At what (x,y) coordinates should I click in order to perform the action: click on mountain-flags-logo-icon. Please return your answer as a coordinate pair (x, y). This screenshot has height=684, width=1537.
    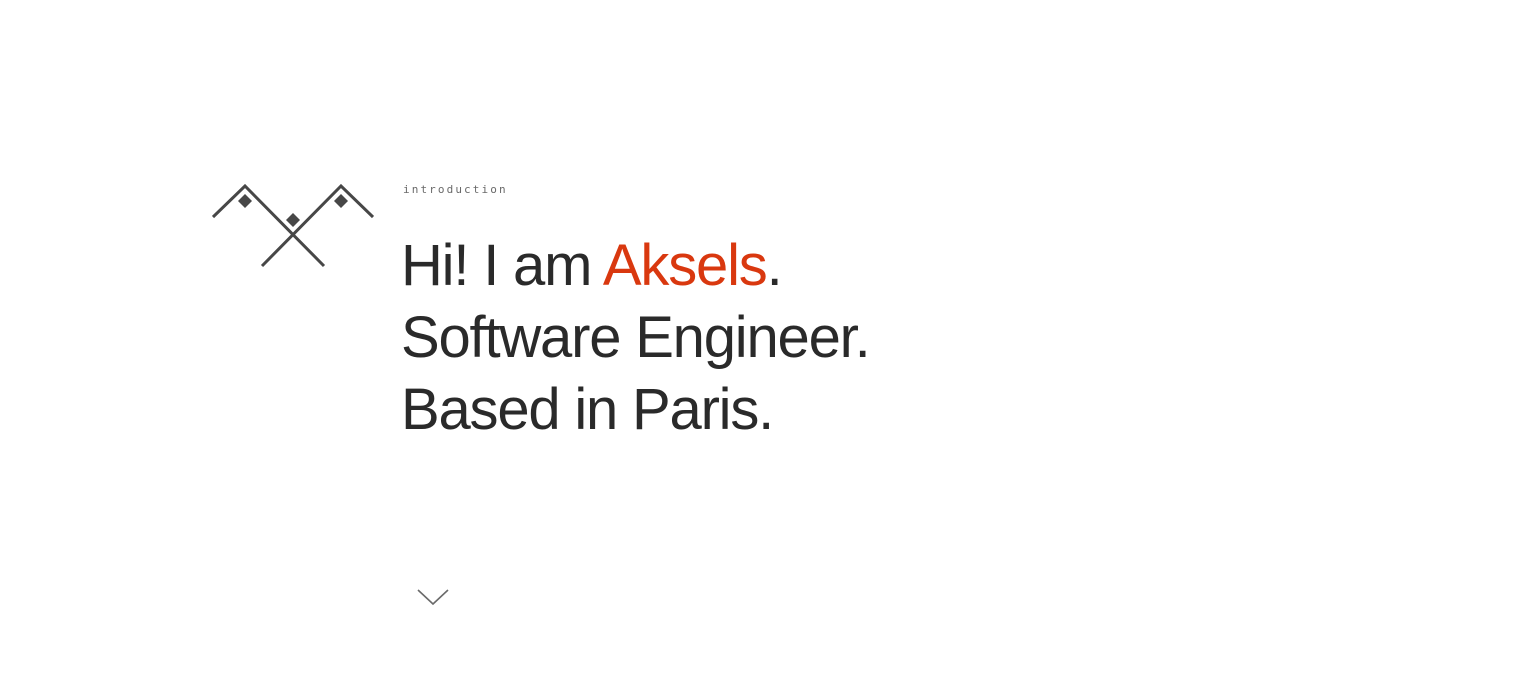
    Looking at the image, I should click on (293, 226).